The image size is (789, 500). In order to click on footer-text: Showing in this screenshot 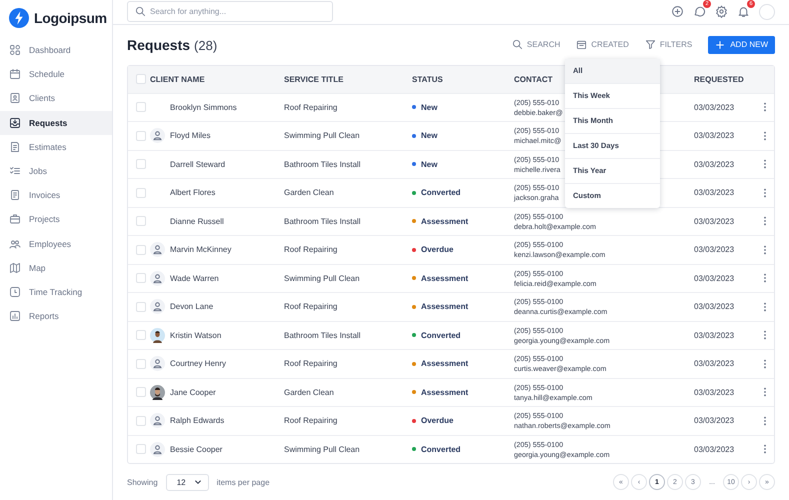, I will do `click(142, 482)`.